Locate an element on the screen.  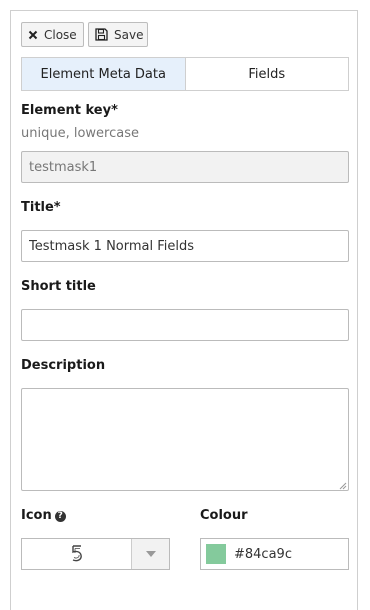
icon-select-value is located at coordinates (77, 554).